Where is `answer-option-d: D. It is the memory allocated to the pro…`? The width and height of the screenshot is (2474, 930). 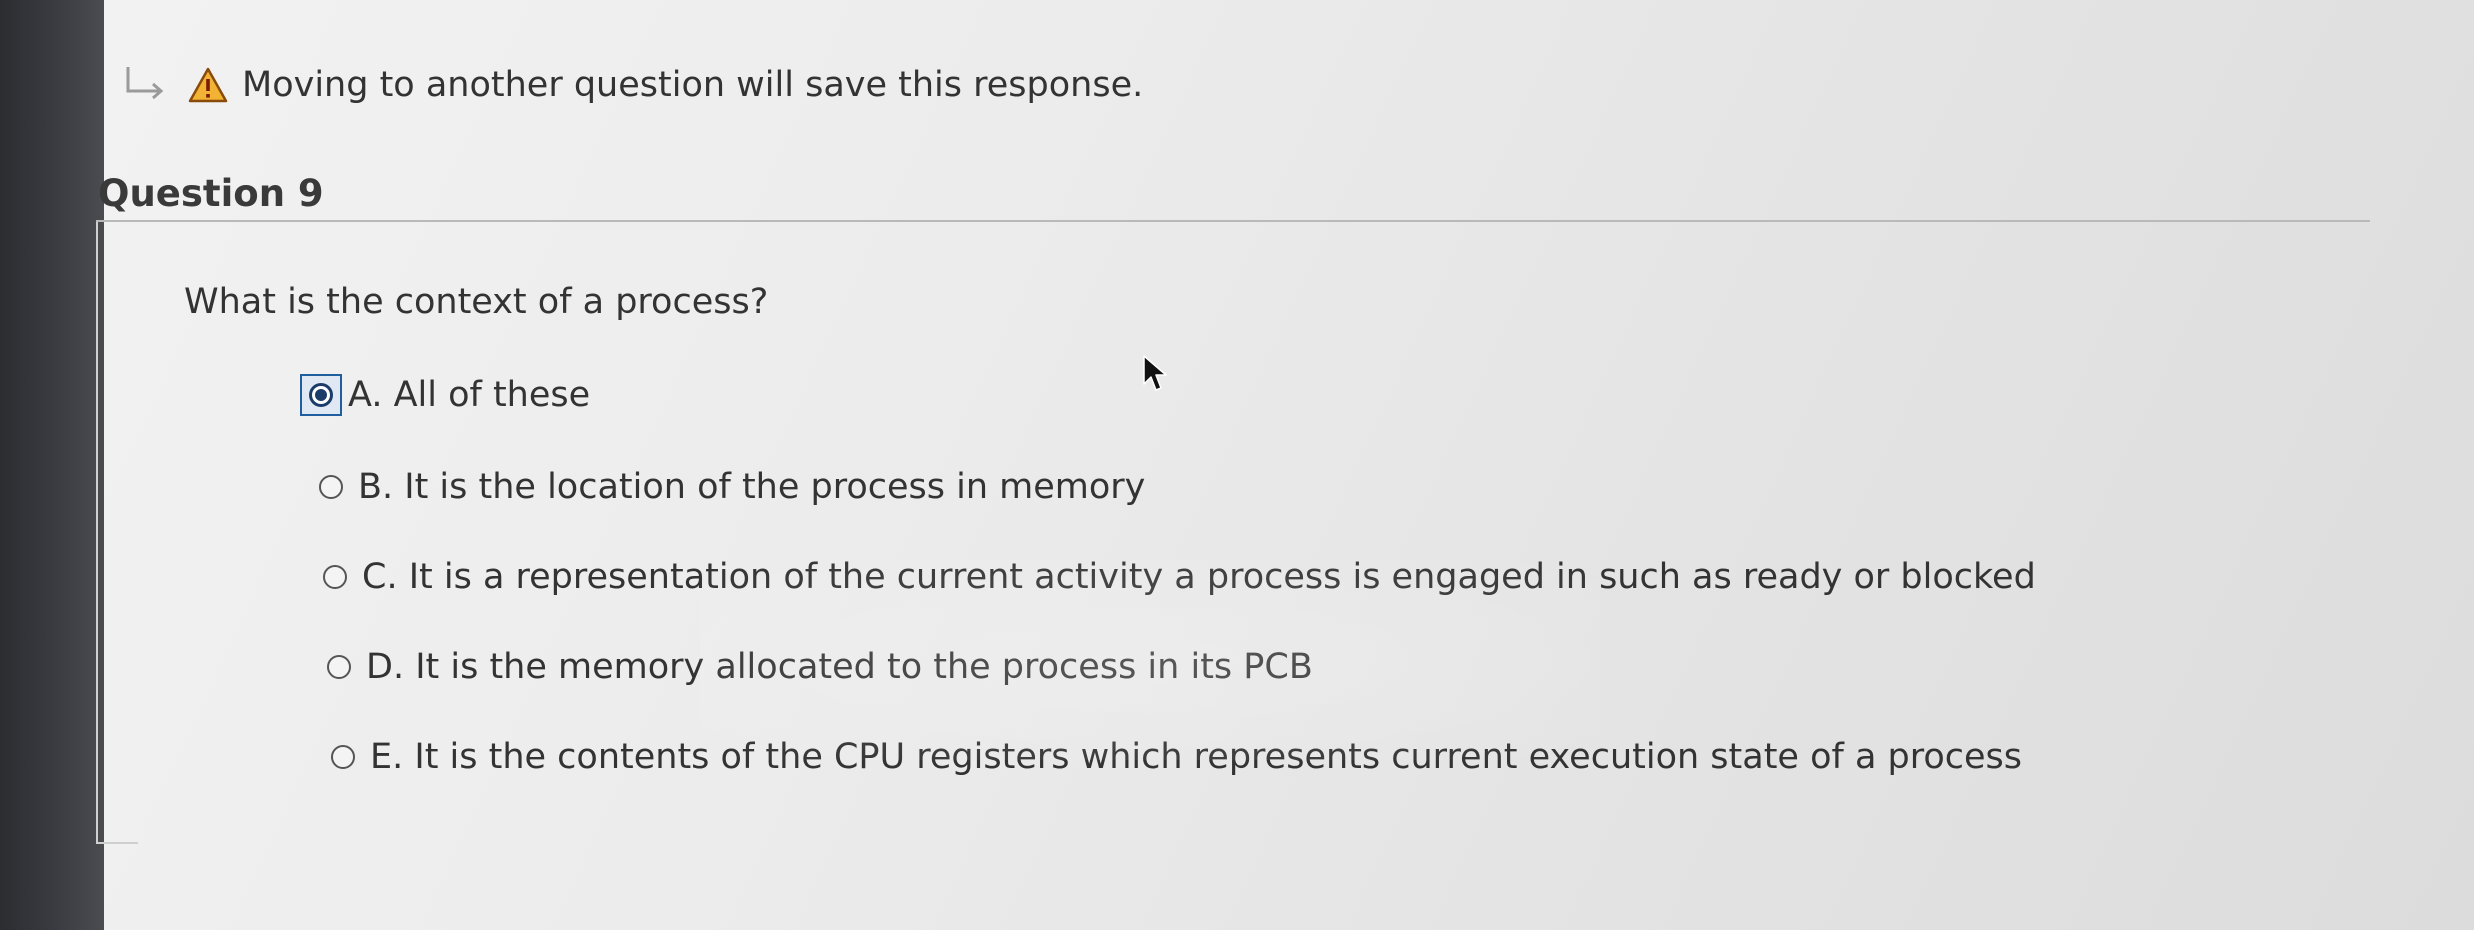 answer-option-d: D. It is the memory allocated to the pro… is located at coordinates (815, 667).